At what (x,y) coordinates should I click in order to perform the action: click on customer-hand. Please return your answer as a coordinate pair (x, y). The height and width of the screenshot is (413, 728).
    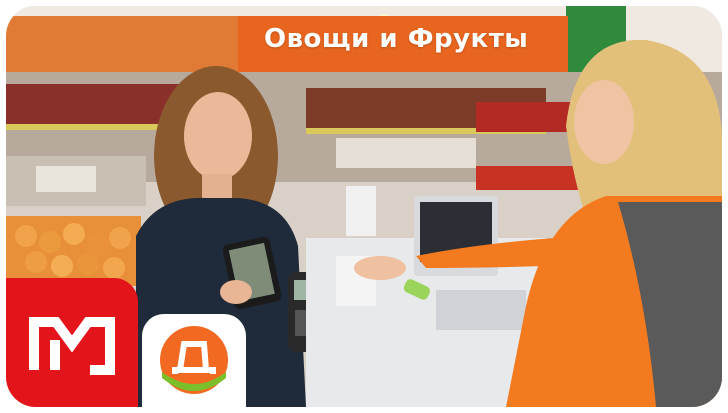
    Looking at the image, I should click on (236, 292).